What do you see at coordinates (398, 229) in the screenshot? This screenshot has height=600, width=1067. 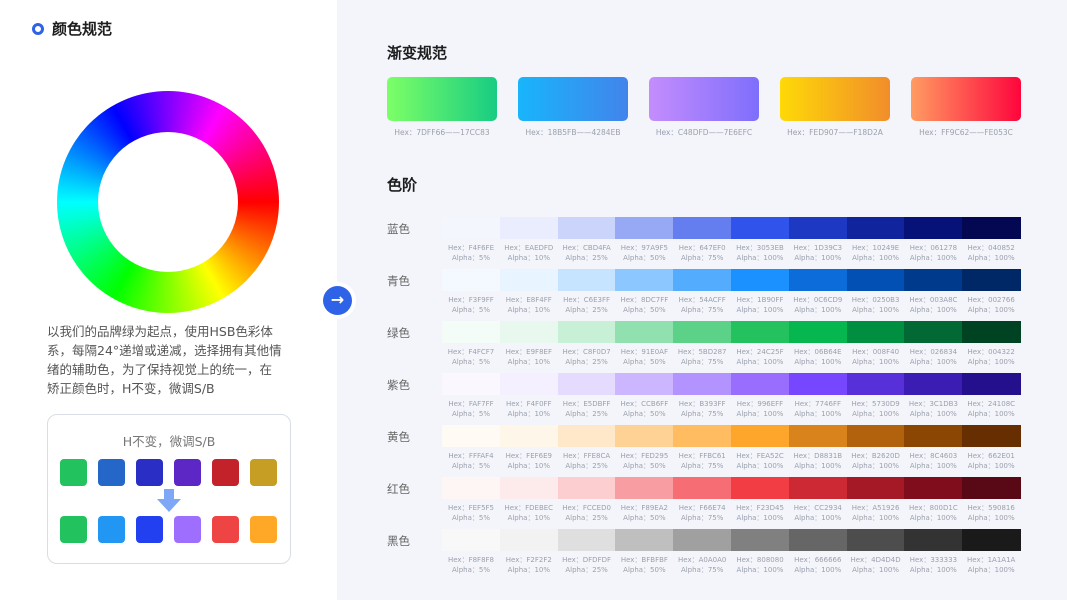 I see `scale-row-label: 蓝色` at bounding box center [398, 229].